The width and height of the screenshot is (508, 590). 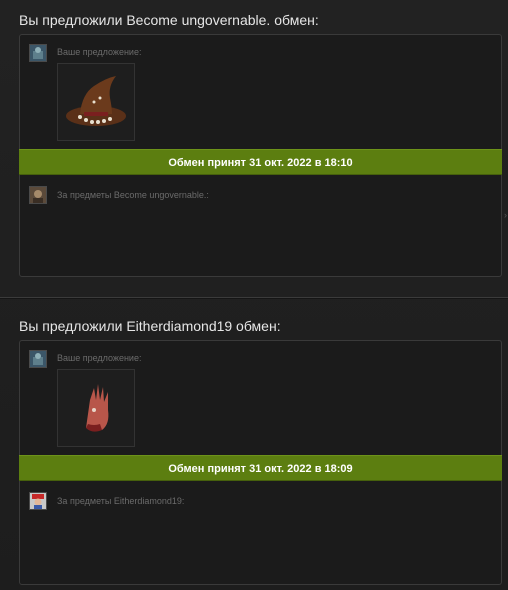 I want to click on trade-status-banner: Обмен принят 31 окт. 2022 в 18:10, so click(x=260, y=162).